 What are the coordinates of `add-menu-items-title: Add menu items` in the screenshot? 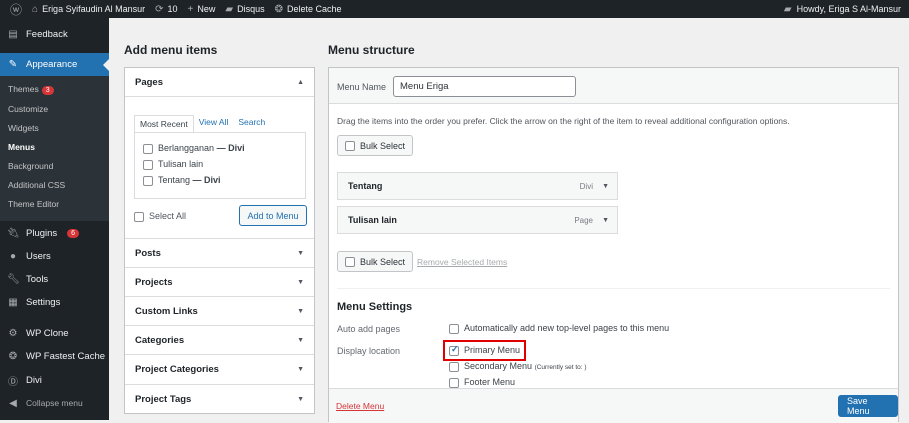 It's located at (171, 50).